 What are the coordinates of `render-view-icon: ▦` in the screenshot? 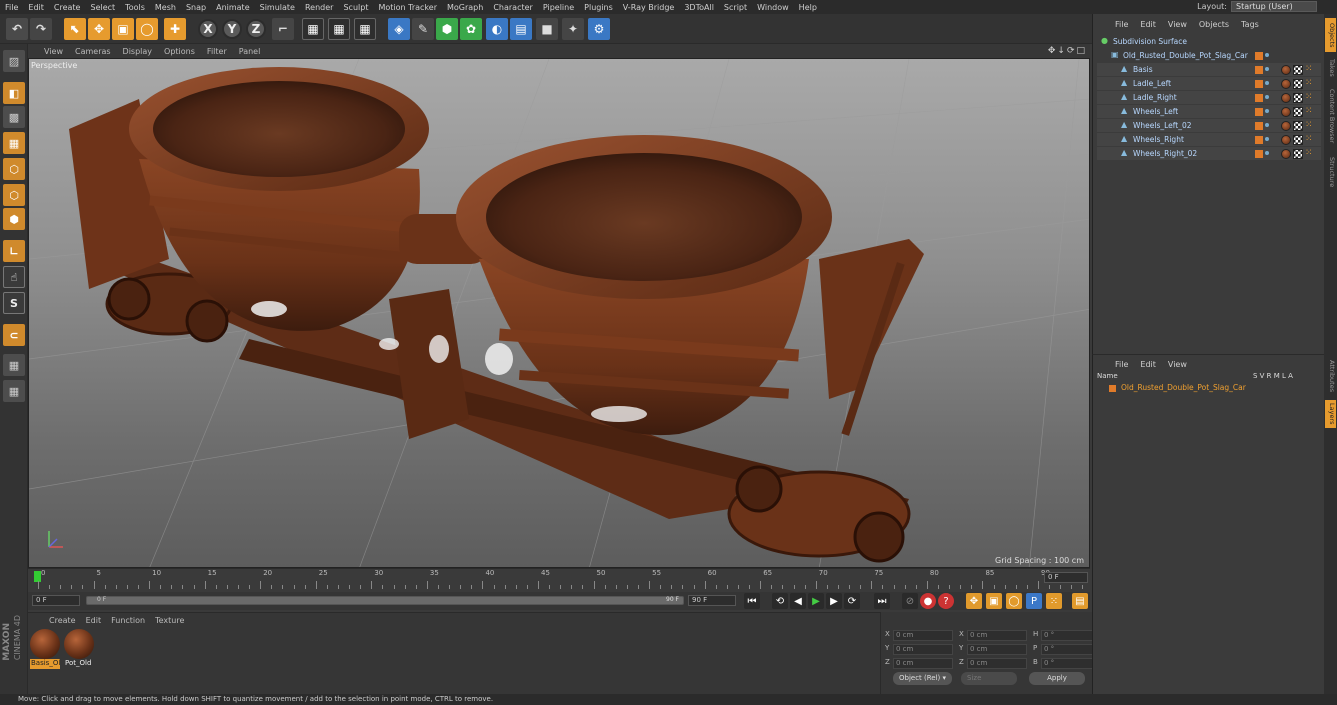 It's located at (313, 29).